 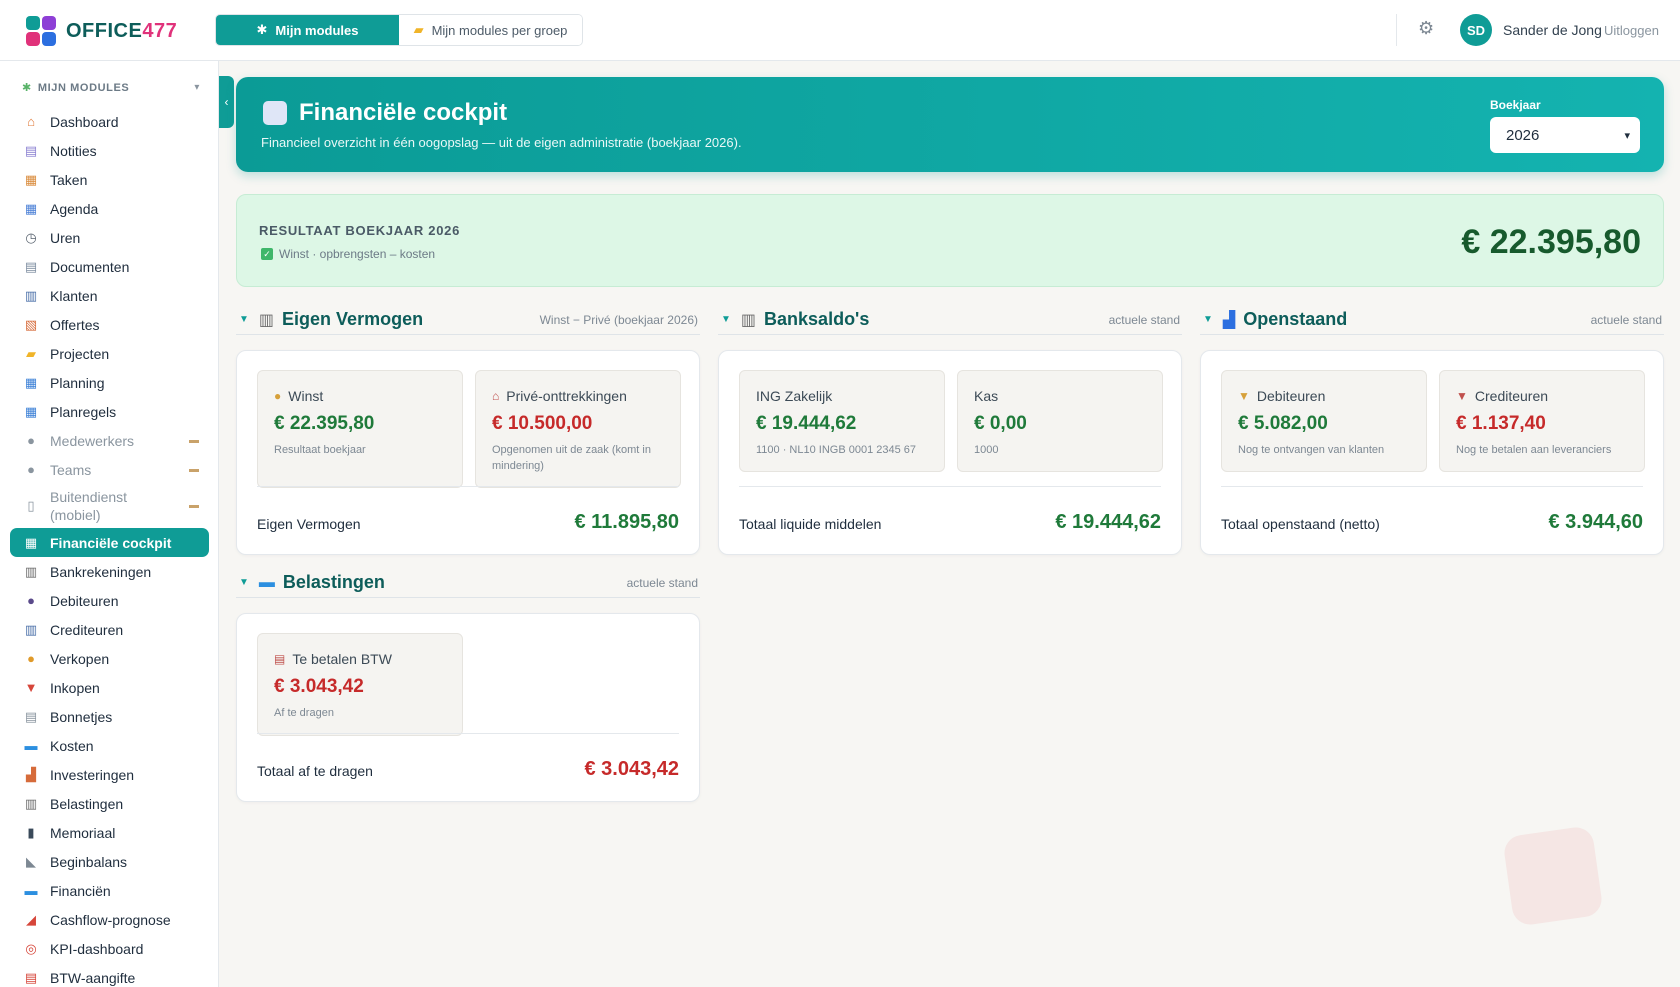 I want to click on notes-icon: ▤, so click(x=31, y=150).